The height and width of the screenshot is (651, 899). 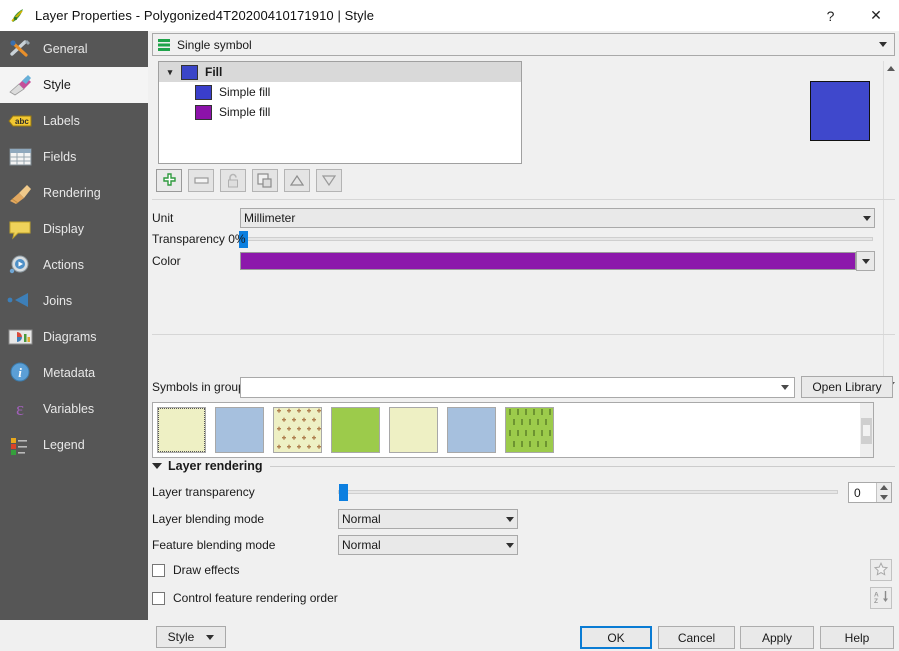 What do you see at coordinates (198, 387) in the screenshot?
I see `symbols-in-group-label: Symbols in group` at bounding box center [198, 387].